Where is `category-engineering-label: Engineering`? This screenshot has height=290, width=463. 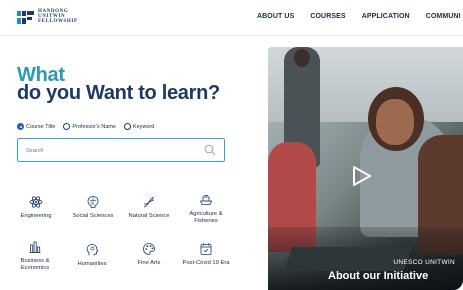
category-engineering-label: Engineering is located at coordinates (36, 216).